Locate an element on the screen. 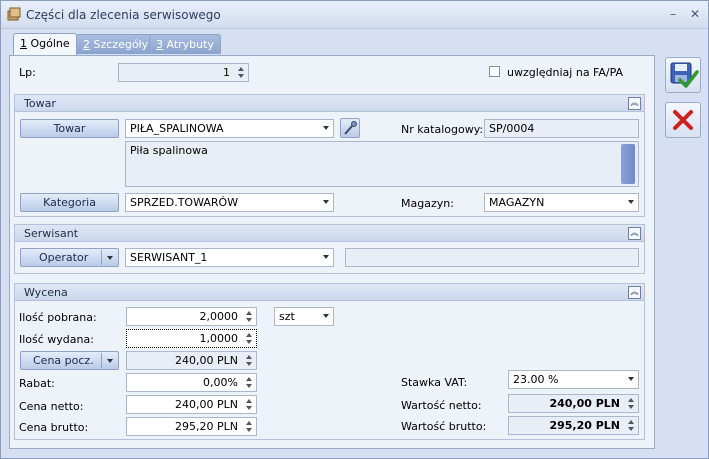 The image size is (709, 459). collapse-wycena-icon: ︽ is located at coordinates (634, 292).